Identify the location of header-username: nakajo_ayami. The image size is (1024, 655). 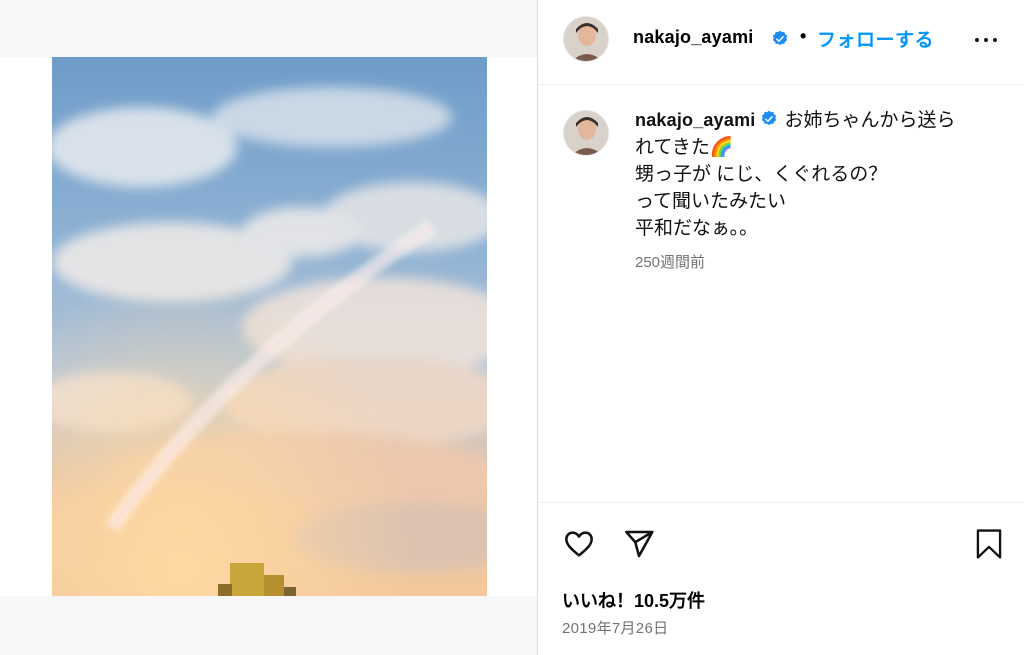
(693, 37).